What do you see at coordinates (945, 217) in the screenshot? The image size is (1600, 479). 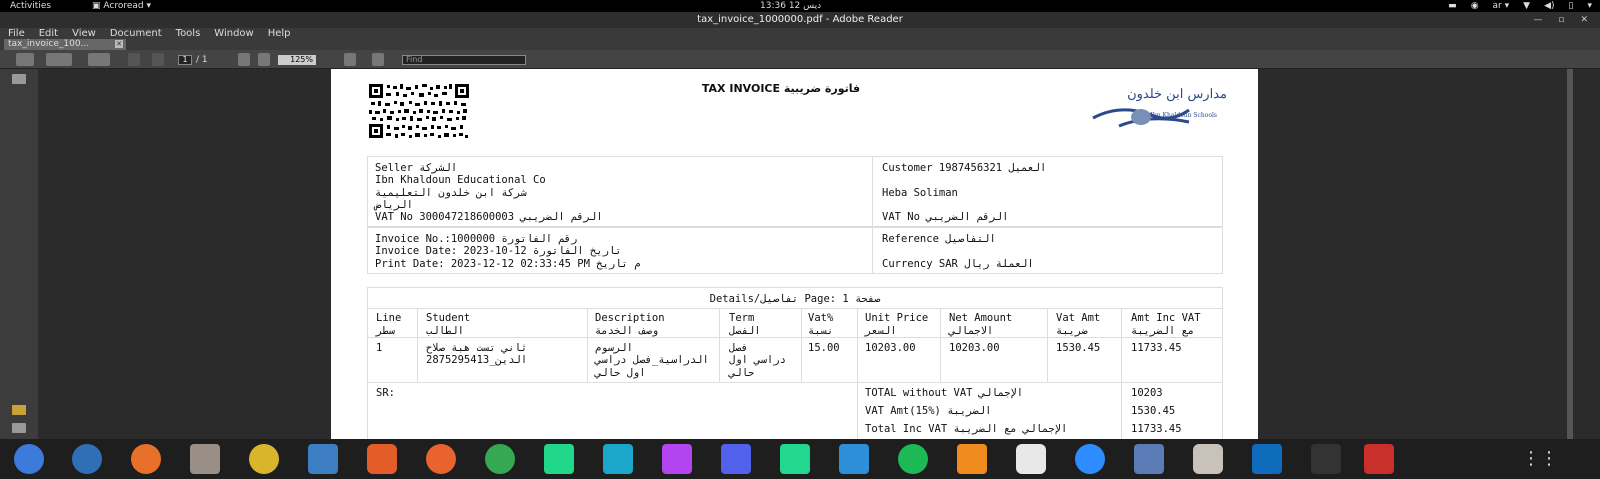 I see `customer-vat: VAT No الرقم الضريبي` at bounding box center [945, 217].